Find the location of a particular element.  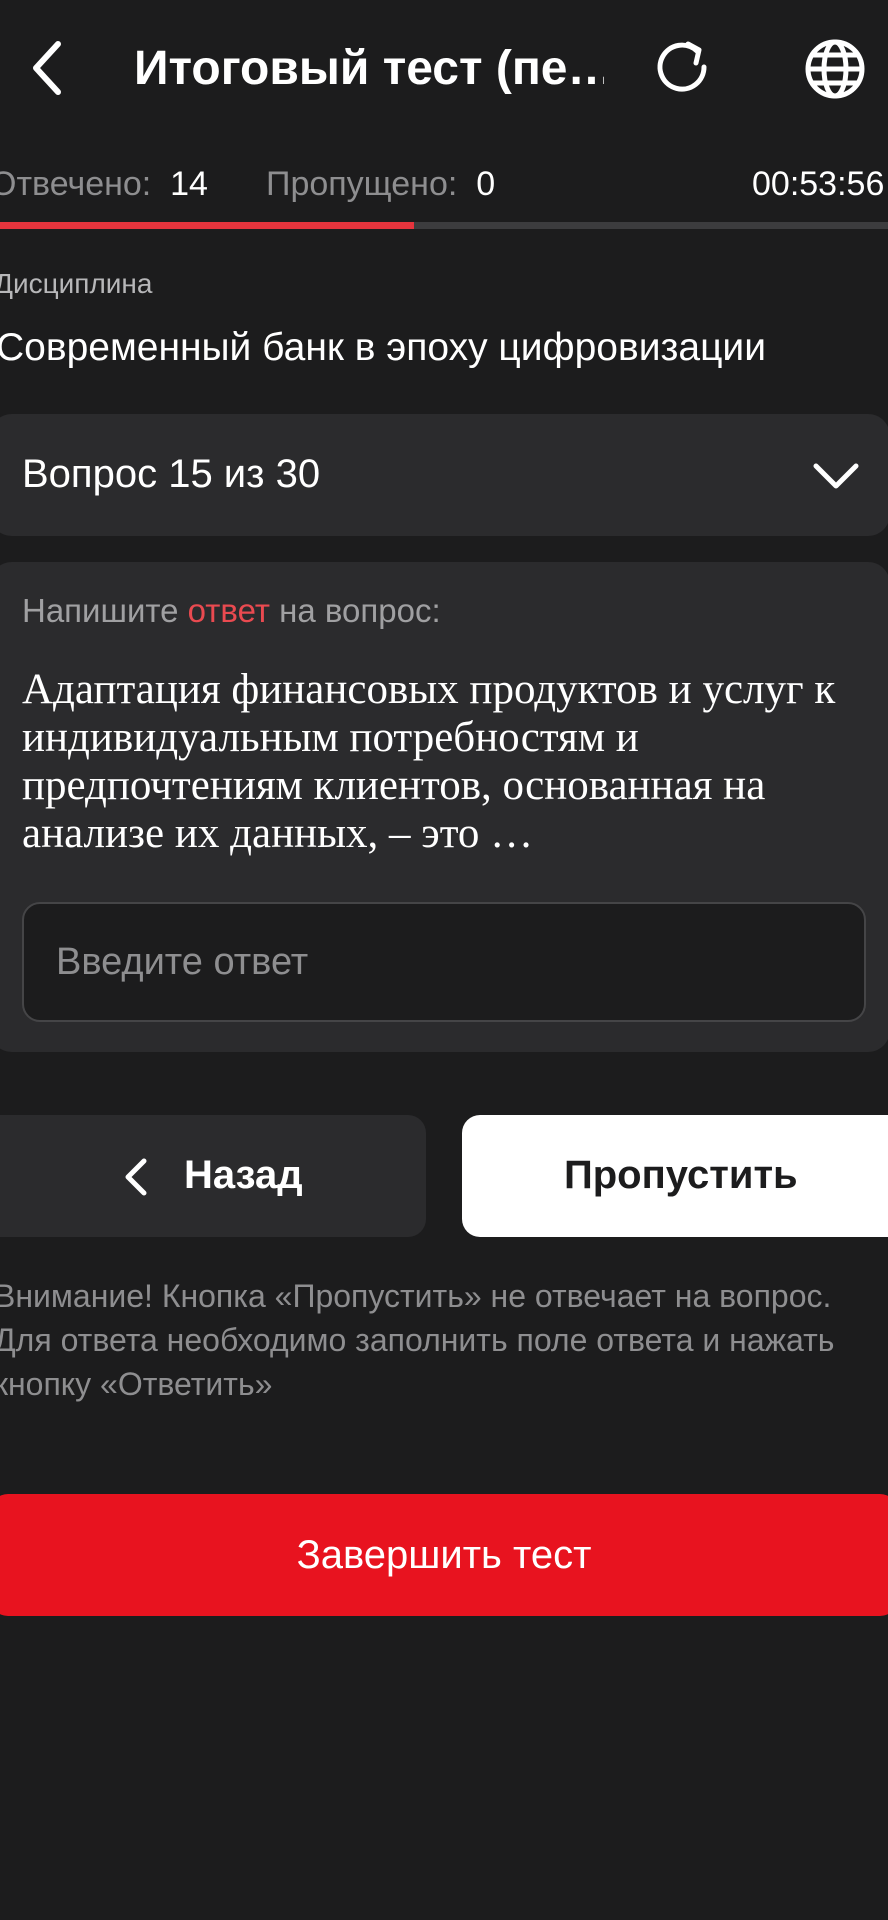

skipped-count: Пропущено: 0 is located at coordinates (380, 184).